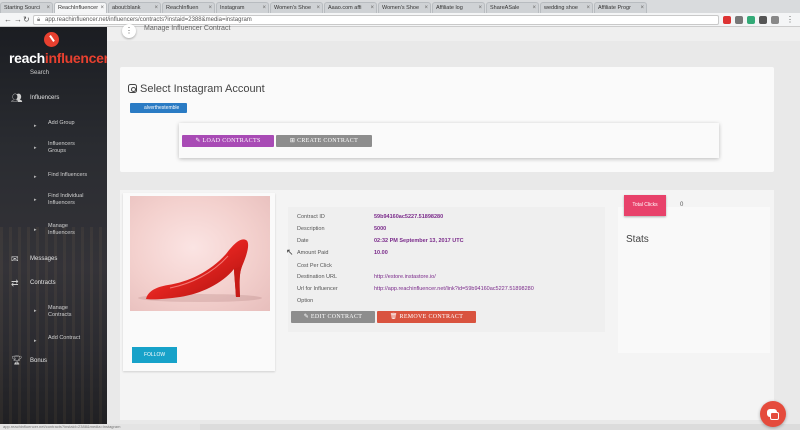  I want to click on browser-tab: ReachInfluen ×, so click(188, 7).